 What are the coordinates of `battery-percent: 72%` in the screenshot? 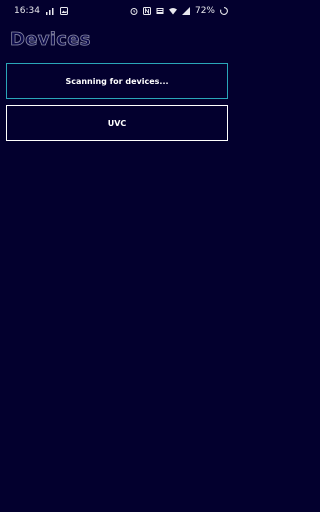 It's located at (204, 11).